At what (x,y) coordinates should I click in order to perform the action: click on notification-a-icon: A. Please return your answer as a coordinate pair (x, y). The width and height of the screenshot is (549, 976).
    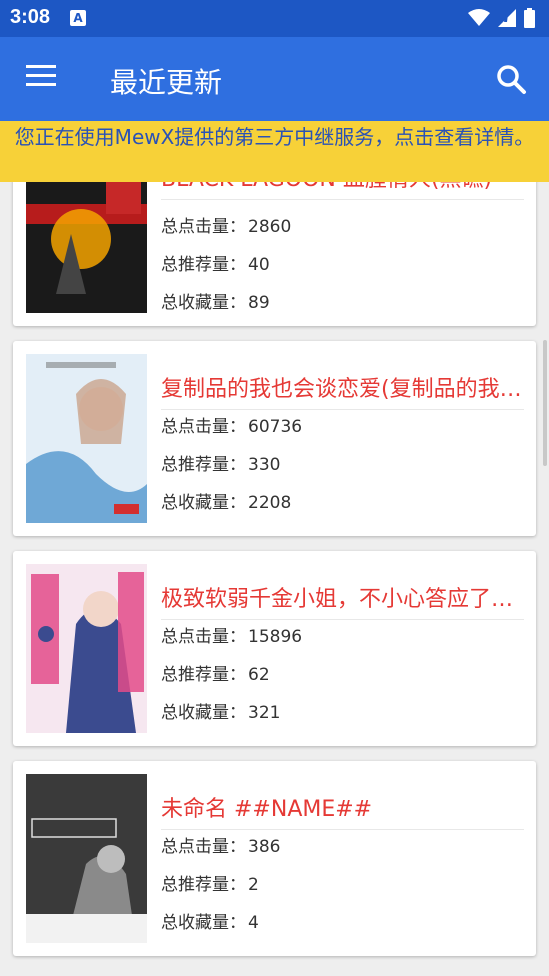
    Looking at the image, I should click on (78, 18).